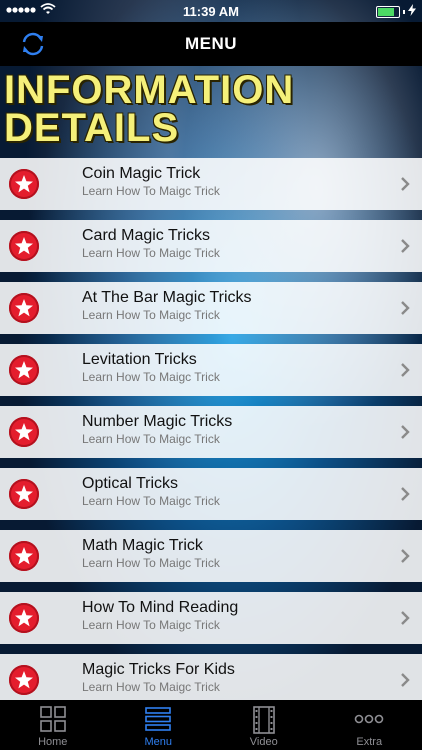 The height and width of the screenshot is (750, 422). What do you see at coordinates (369, 742) in the screenshot?
I see `tab-label: Extra` at bounding box center [369, 742].